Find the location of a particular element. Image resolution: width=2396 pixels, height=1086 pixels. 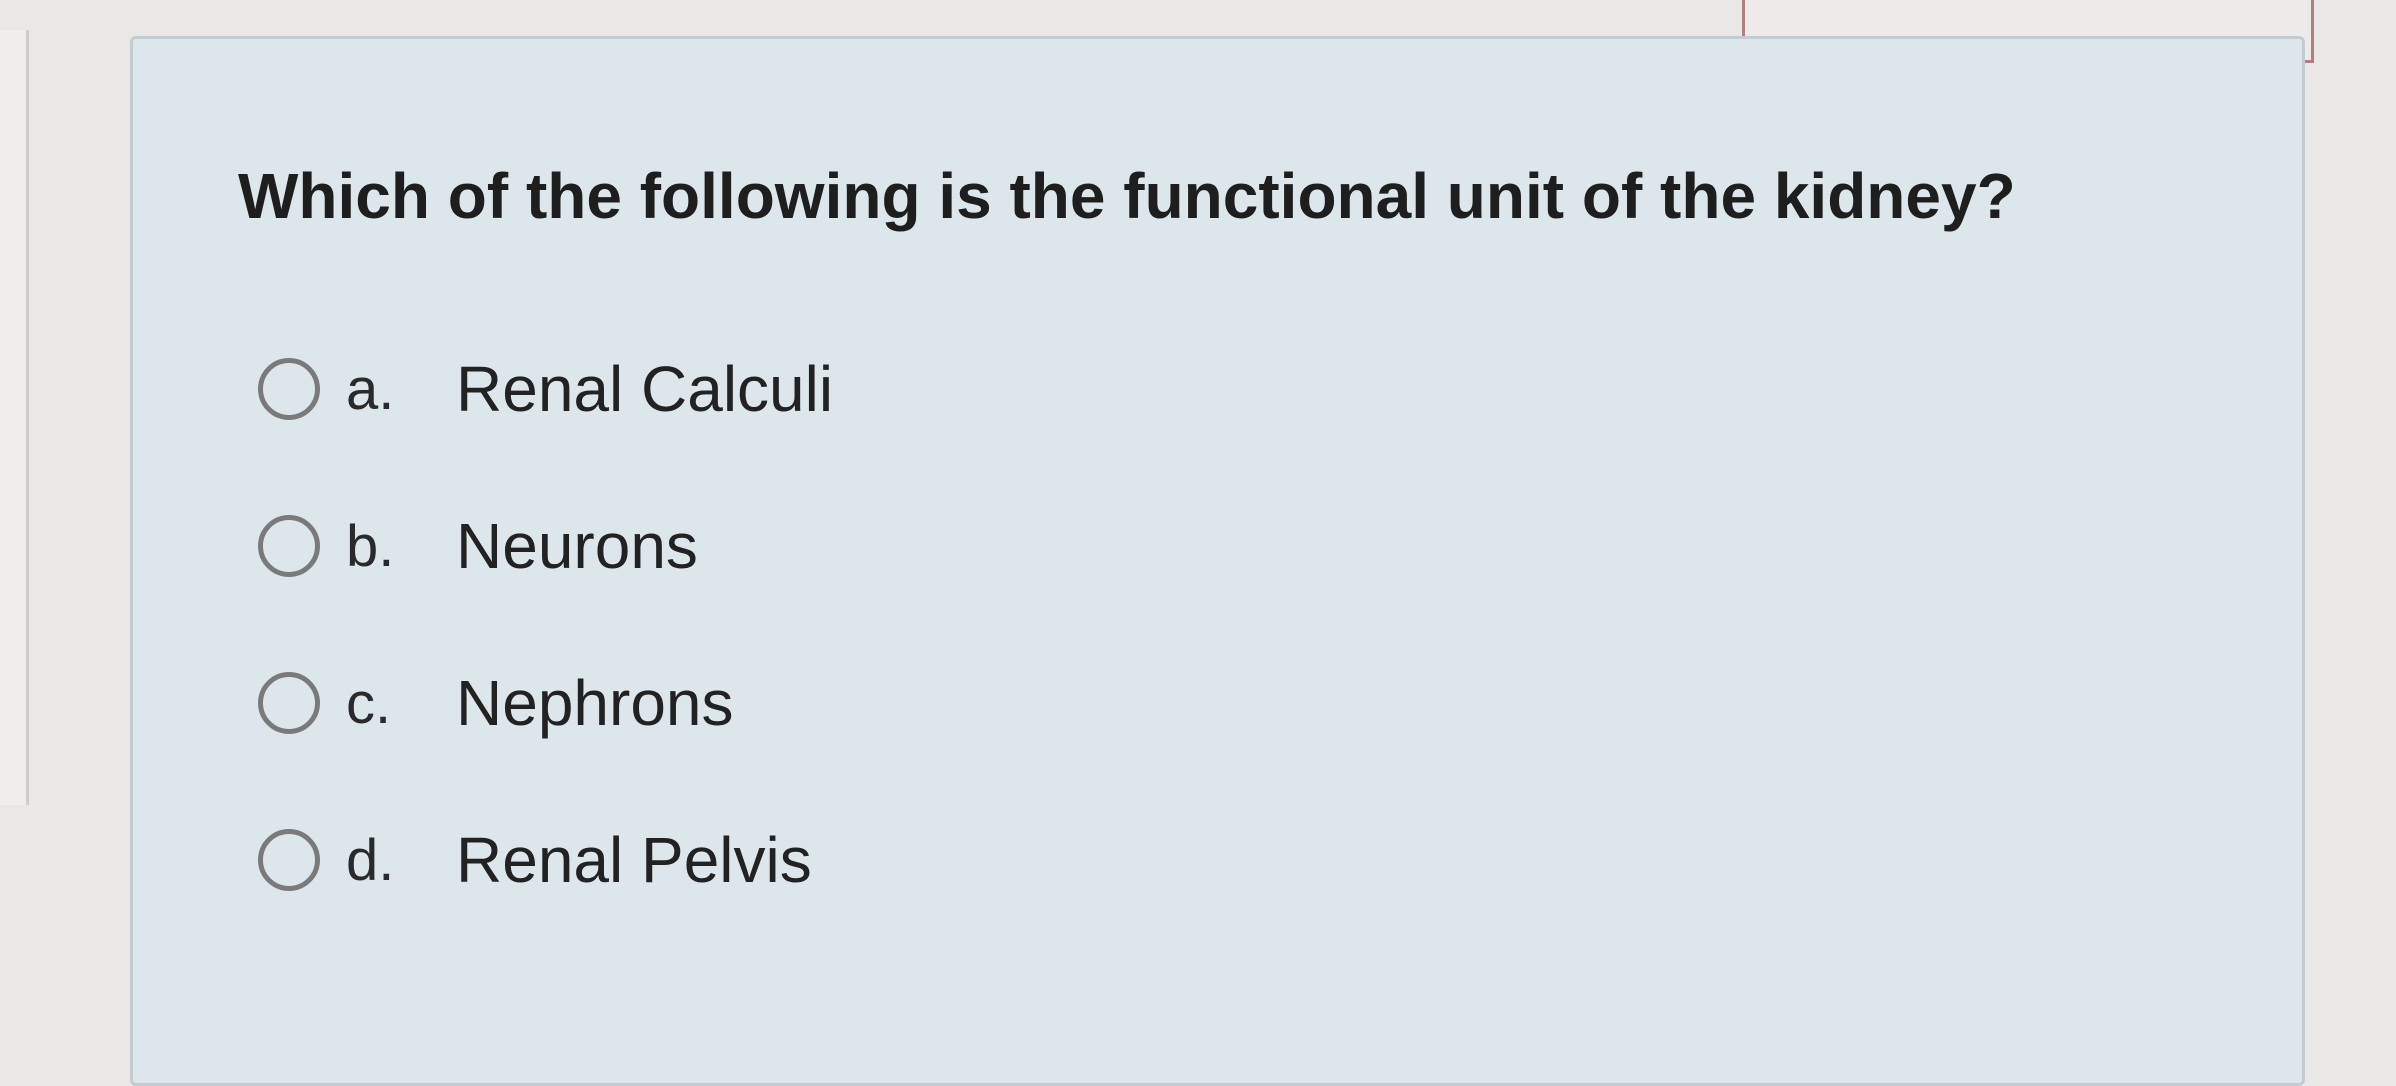

option-c: c. Nephrons is located at coordinates (545, 703).